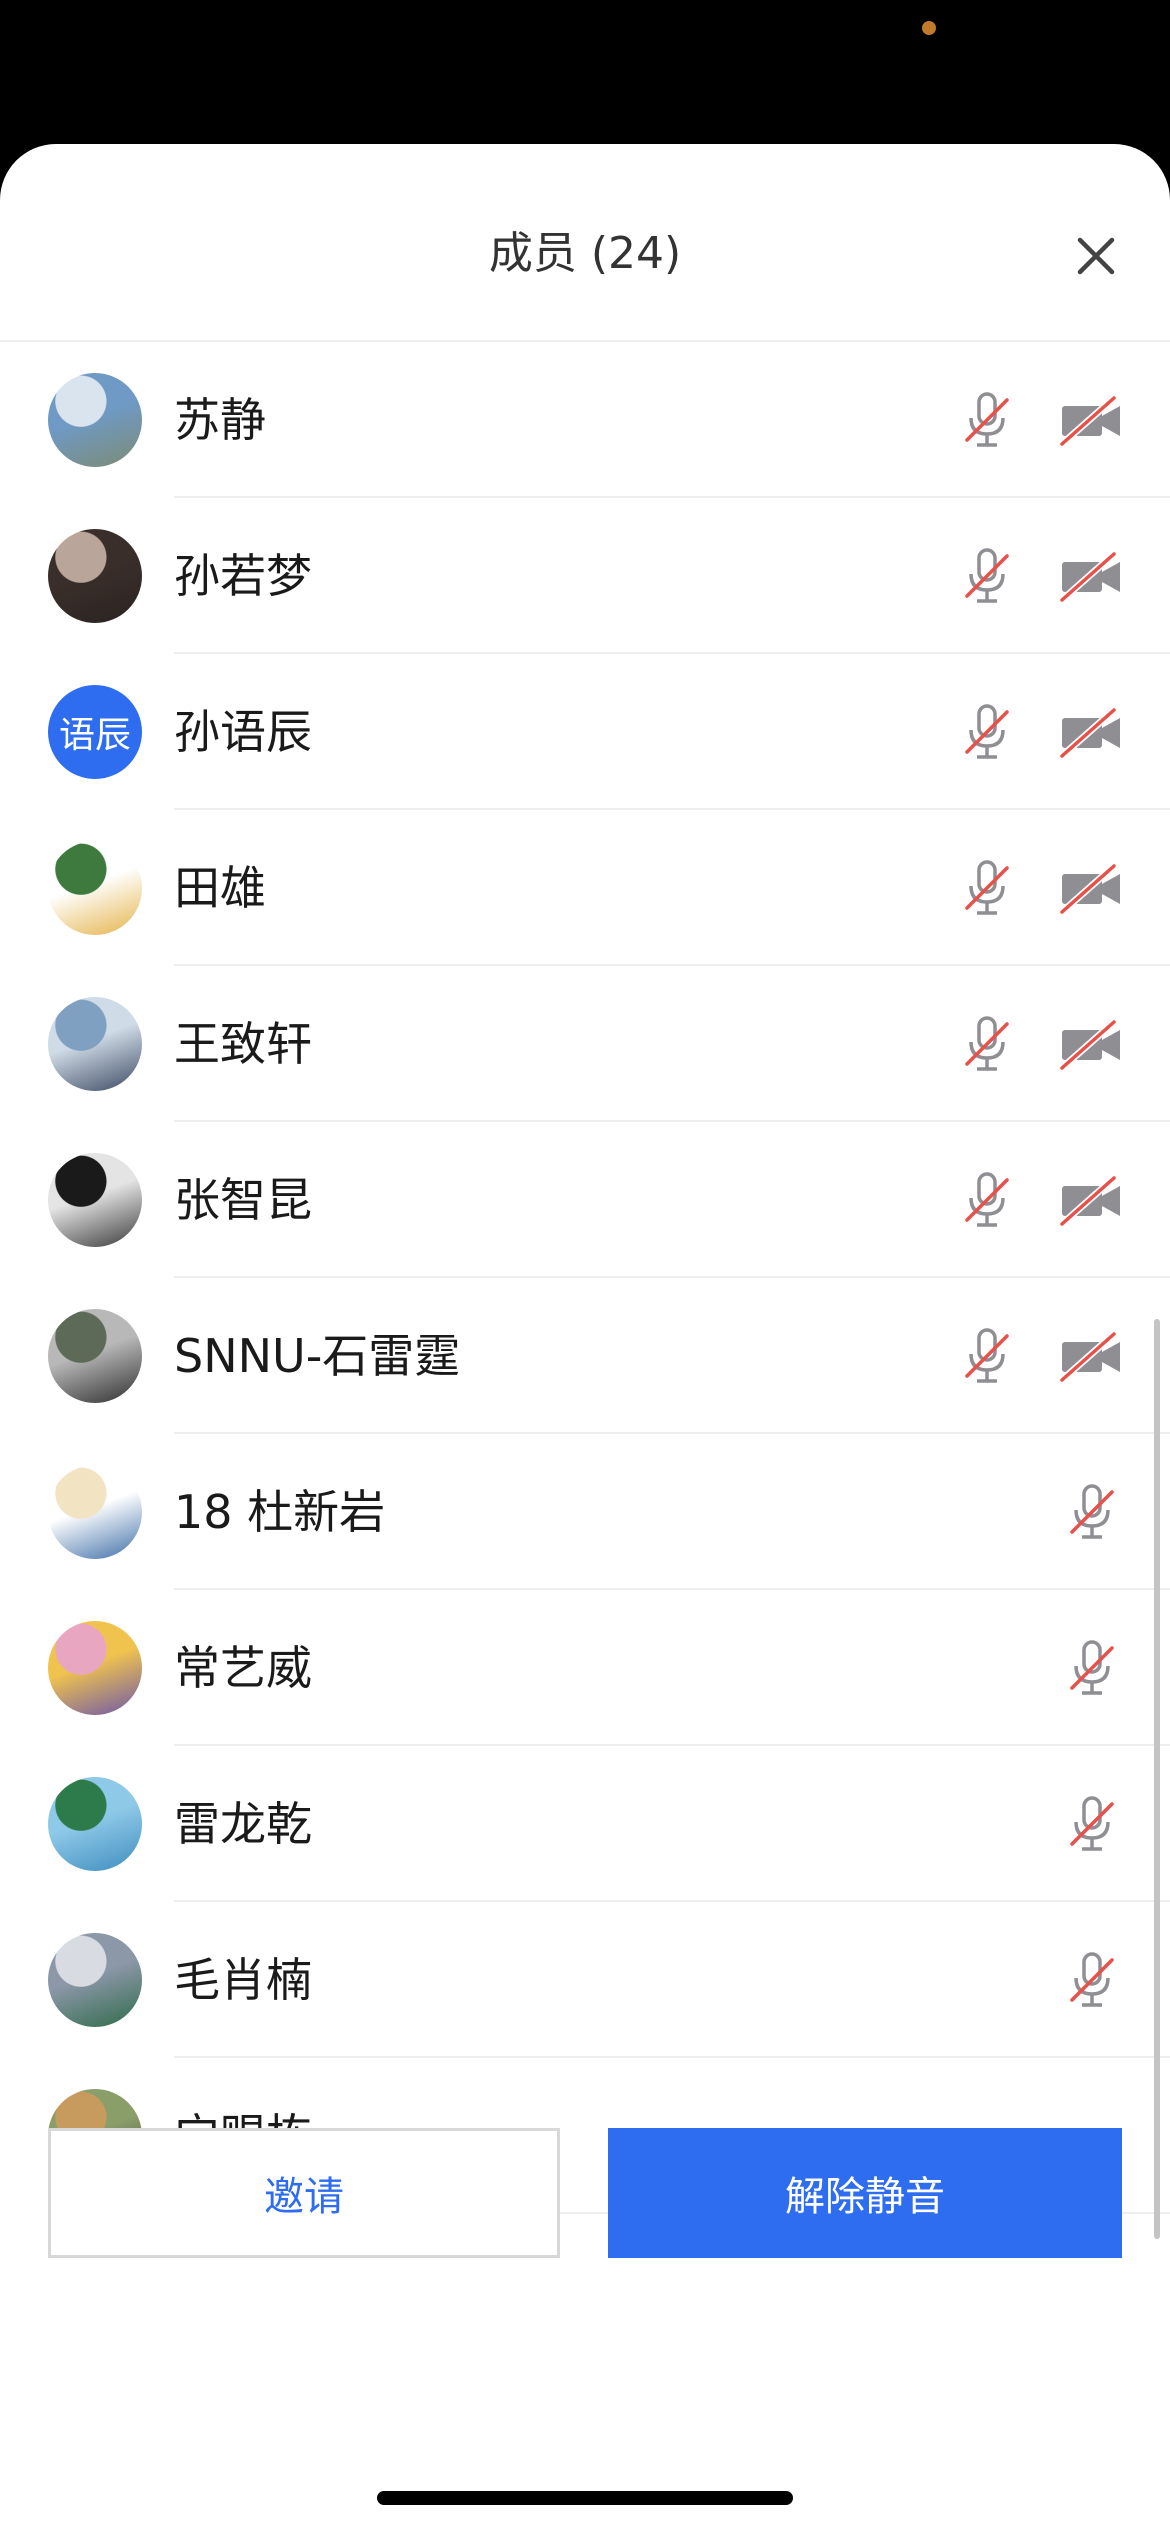 The height and width of the screenshot is (2532, 1170). I want to click on member-name: 孙语辰, so click(243, 732).